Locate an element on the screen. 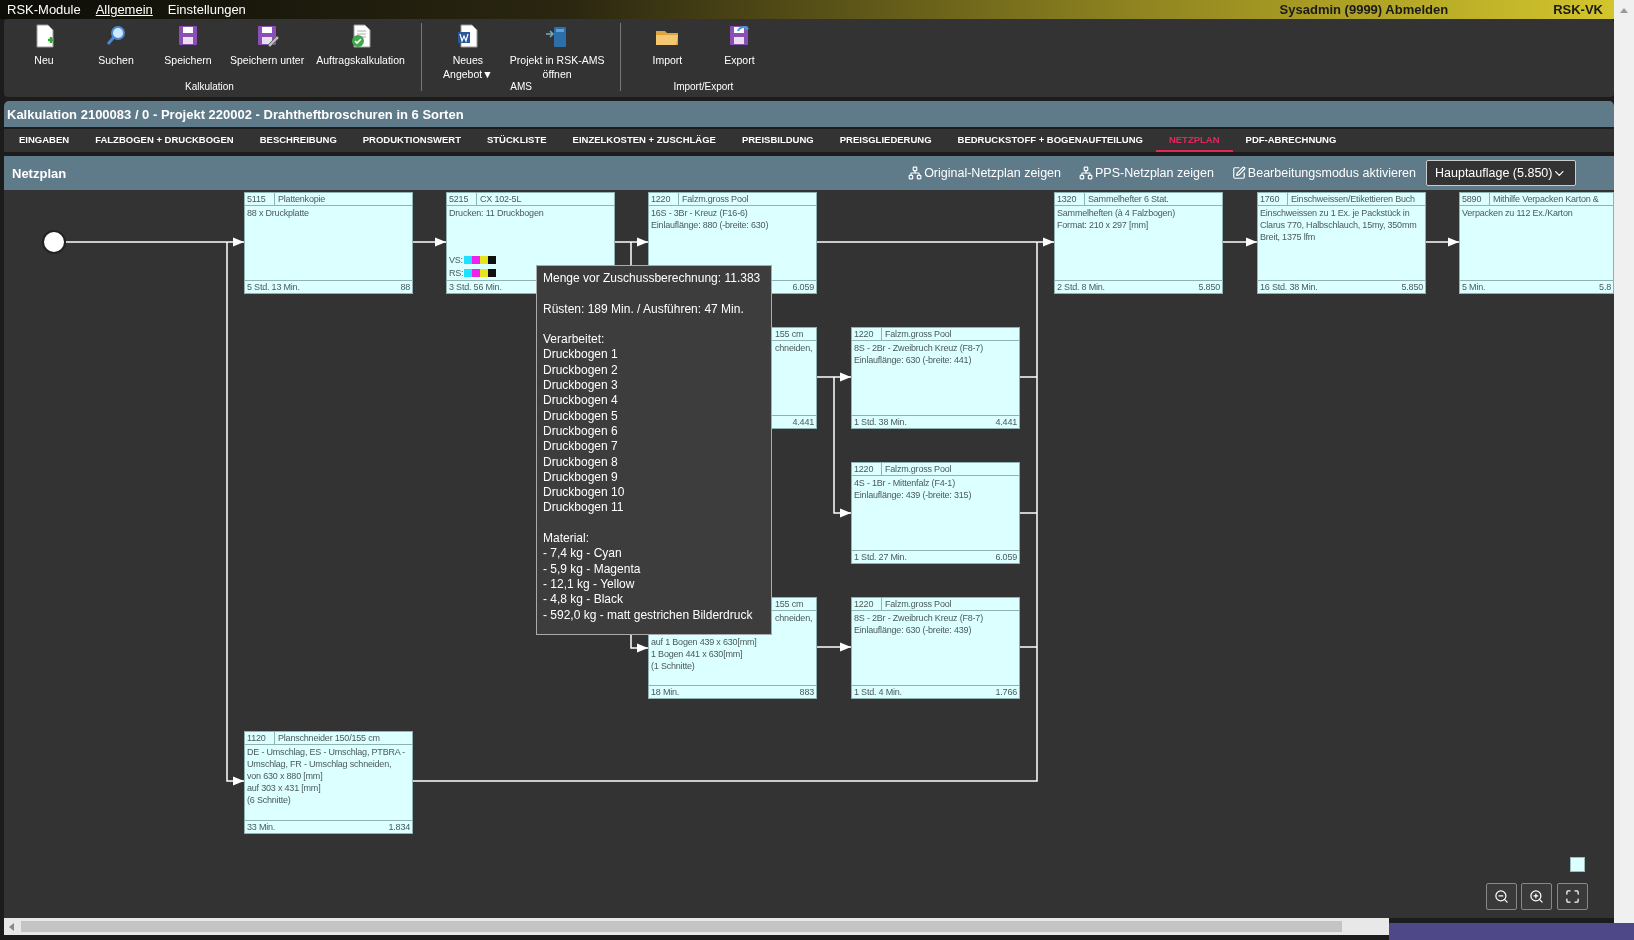 The width and height of the screenshot is (1634, 940). zoom-in-button is located at coordinates (1536, 896).